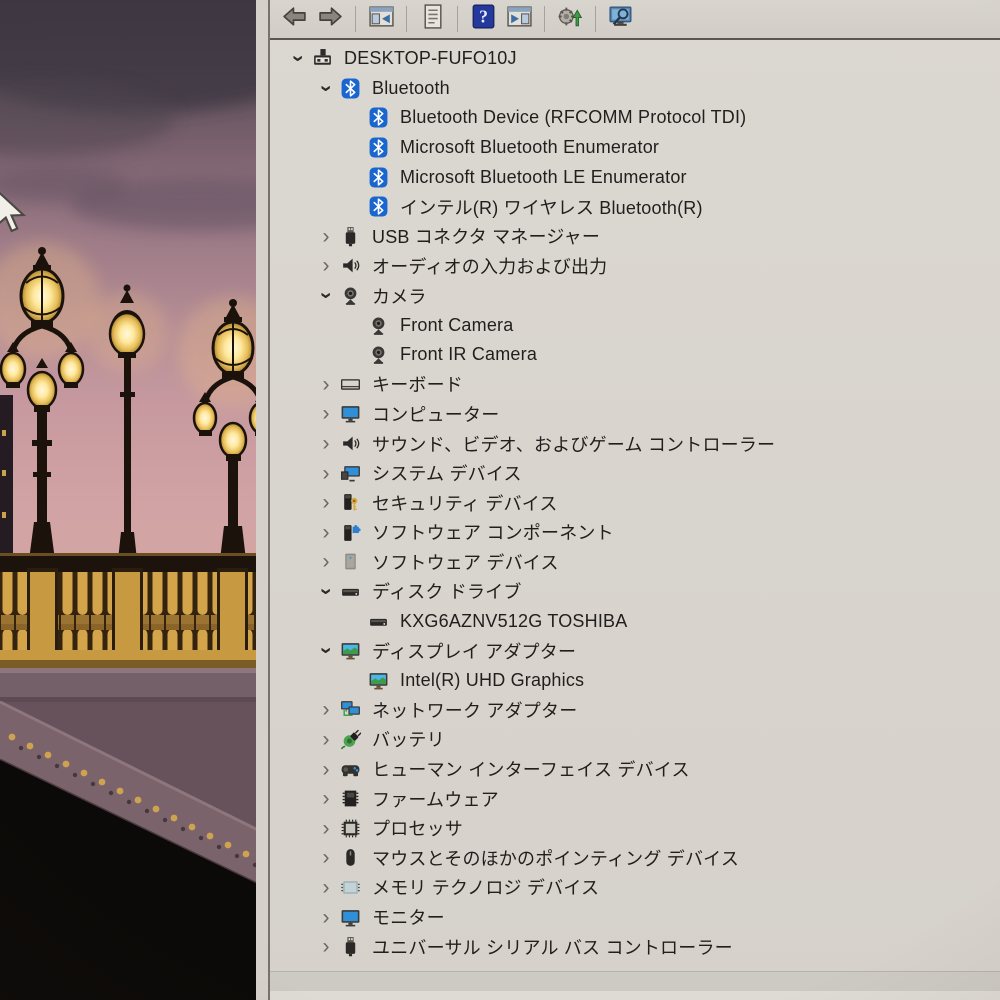 The image size is (1000, 1000). What do you see at coordinates (531, 770) in the screenshot?
I see `tree-item-label: ヒューマン インターフェイス デバイス` at bounding box center [531, 770].